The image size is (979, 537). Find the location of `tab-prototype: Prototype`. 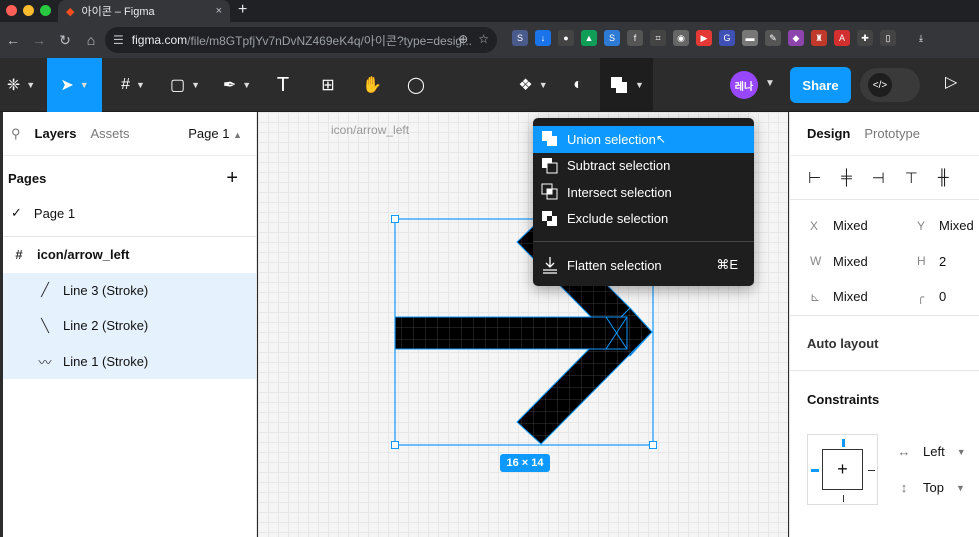

tab-prototype: Prototype is located at coordinates (892, 133).